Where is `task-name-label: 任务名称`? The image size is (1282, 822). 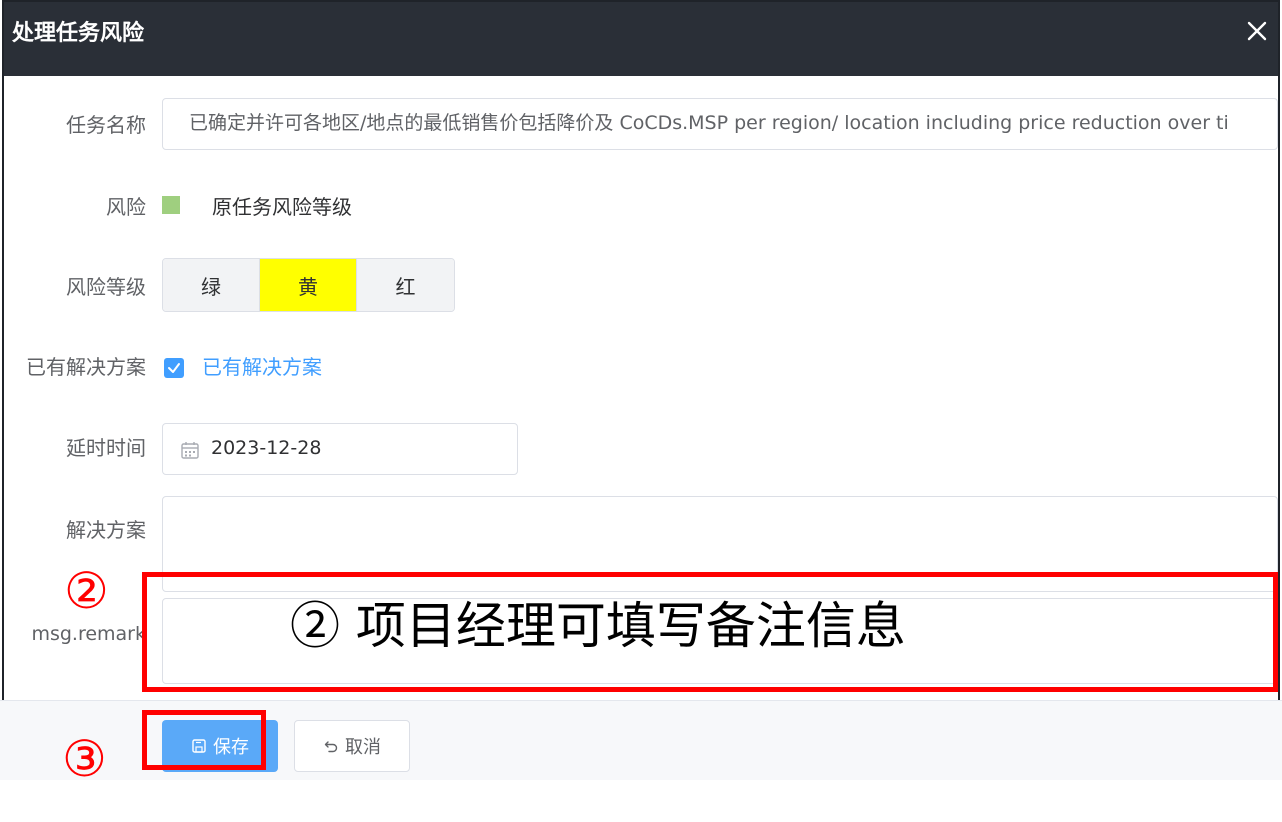
task-name-label: 任务名称 is located at coordinates (106, 125).